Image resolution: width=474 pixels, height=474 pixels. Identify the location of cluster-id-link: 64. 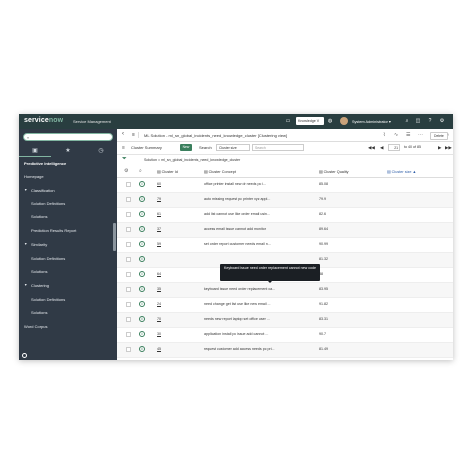
(159, 274).